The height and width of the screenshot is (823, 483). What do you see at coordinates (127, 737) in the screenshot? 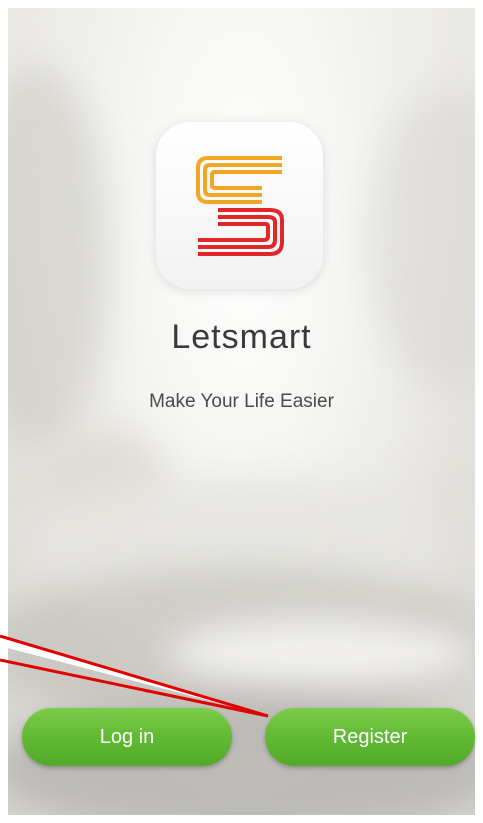
I see `login-button: Log in` at bounding box center [127, 737].